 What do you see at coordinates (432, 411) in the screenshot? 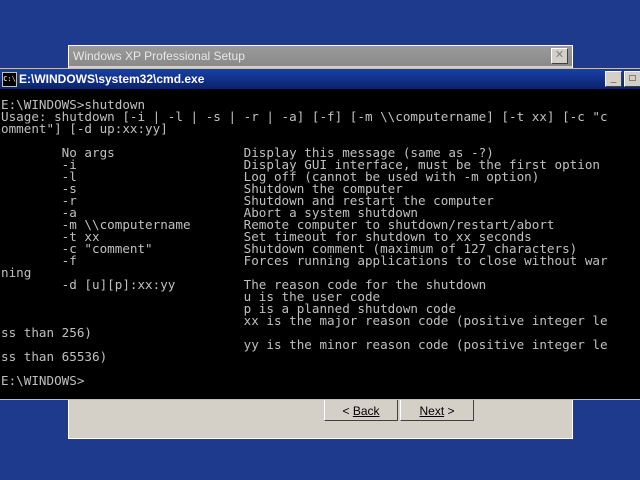
I see `next-button-label: Next` at bounding box center [432, 411].